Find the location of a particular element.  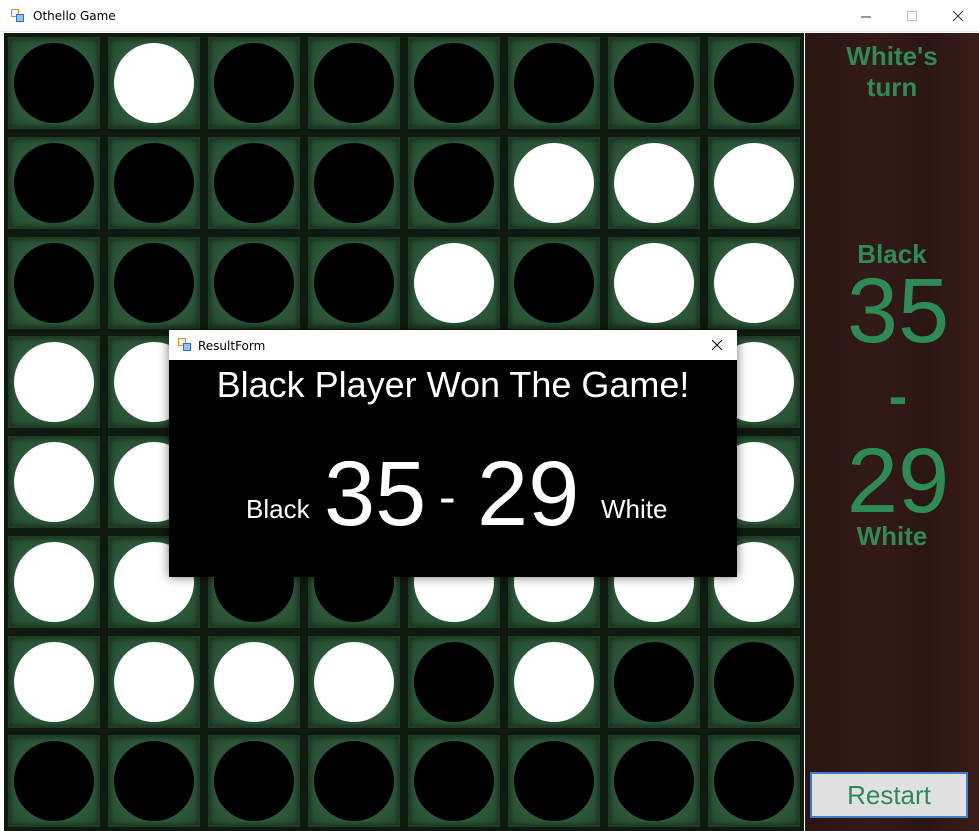

restart-button: Restart is located at coordinates (889, 795).